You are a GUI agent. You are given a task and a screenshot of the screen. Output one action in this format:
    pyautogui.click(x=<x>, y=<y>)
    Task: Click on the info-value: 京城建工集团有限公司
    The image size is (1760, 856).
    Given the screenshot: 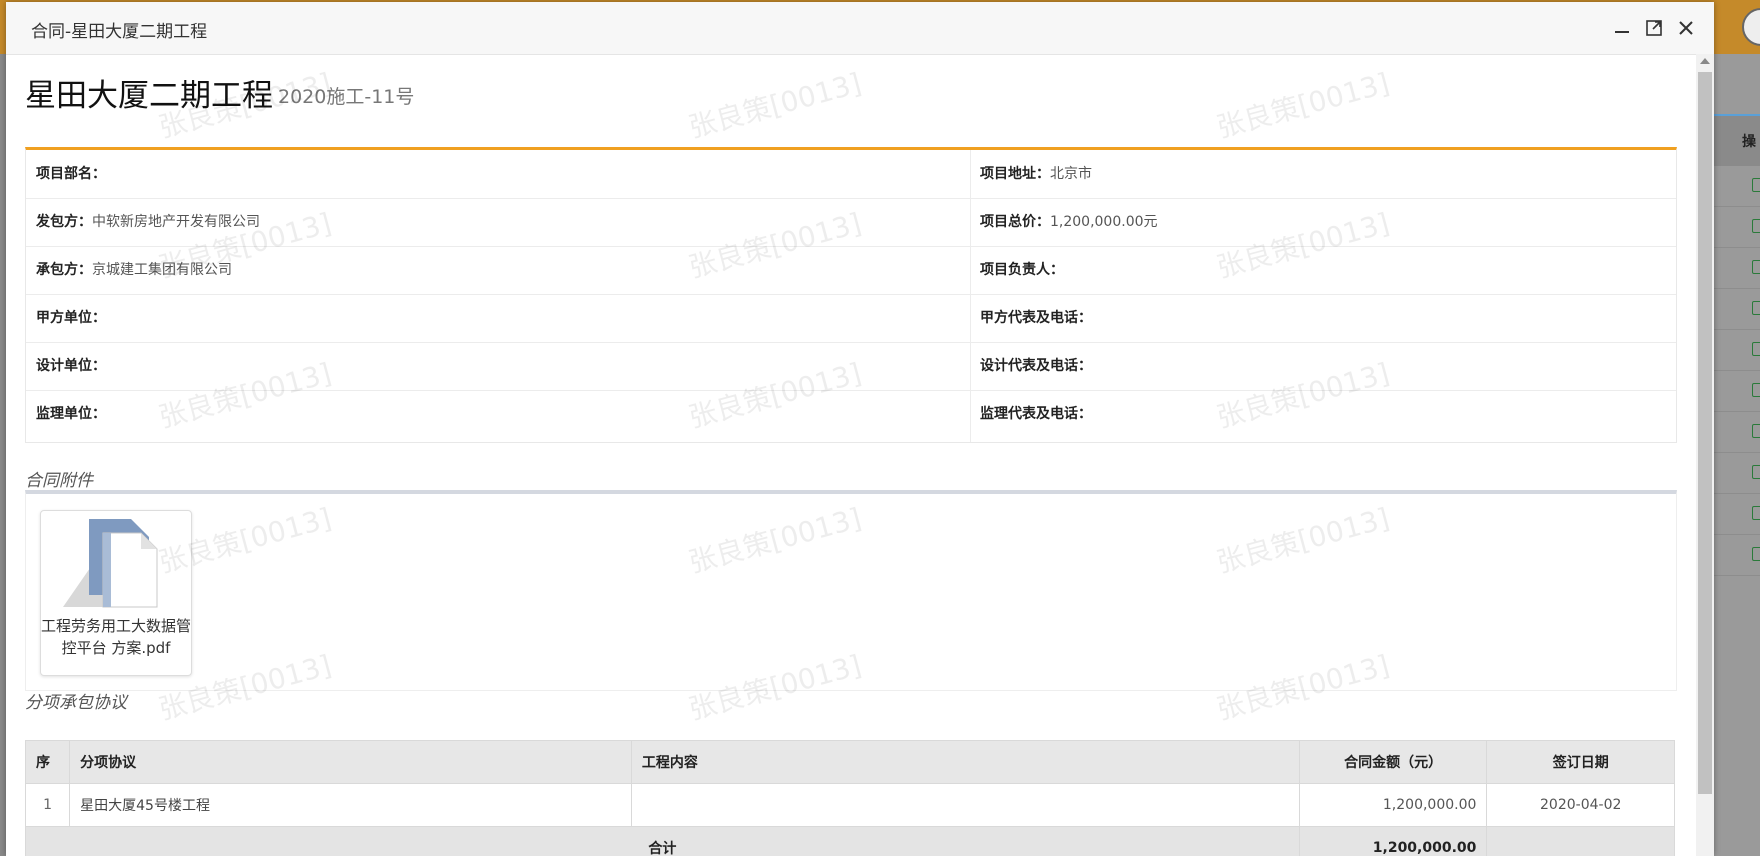 What is the action you would take?
    pyautogui.click(x=162, y=270)
    